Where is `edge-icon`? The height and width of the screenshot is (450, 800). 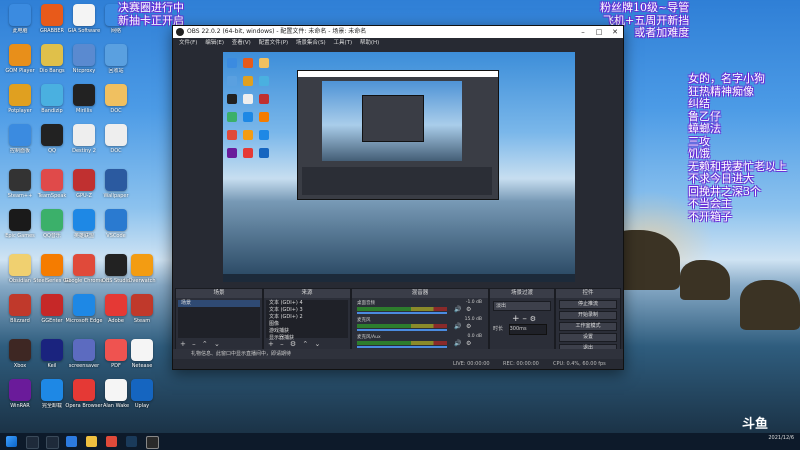 edge-icon is located at coordinates (71, 441).